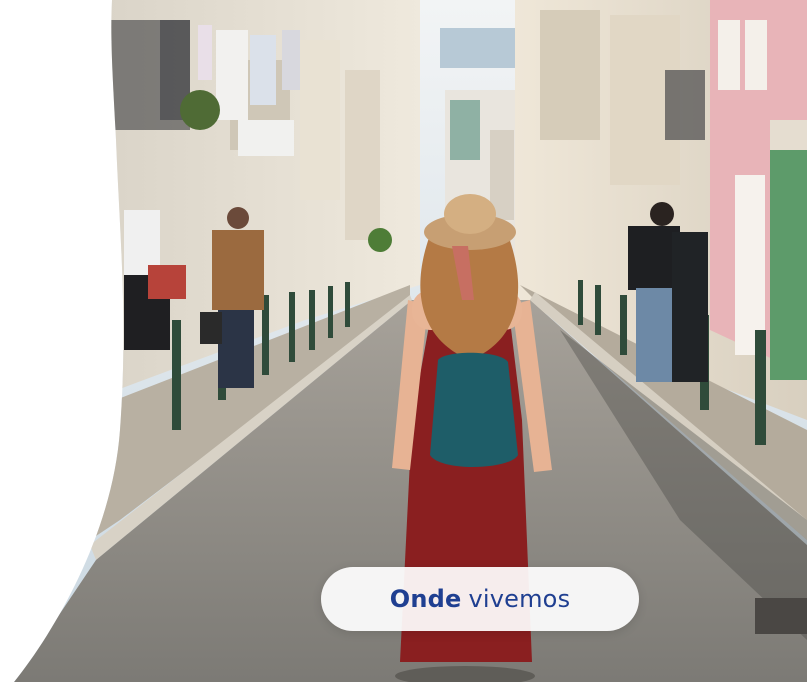  I want to click on cta-bold-text: Onde, so click(425, 599).